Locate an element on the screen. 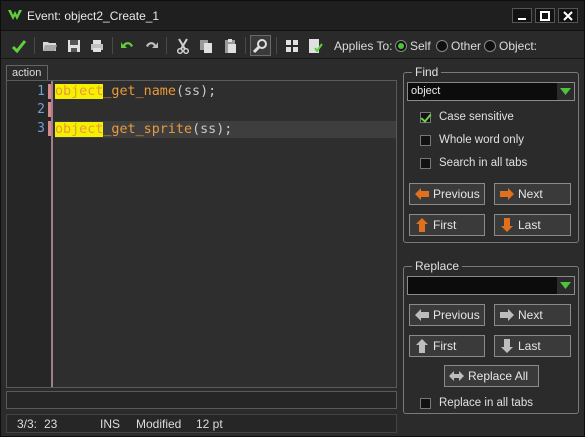  find-first-button: First is located at coordinates (447, 225).